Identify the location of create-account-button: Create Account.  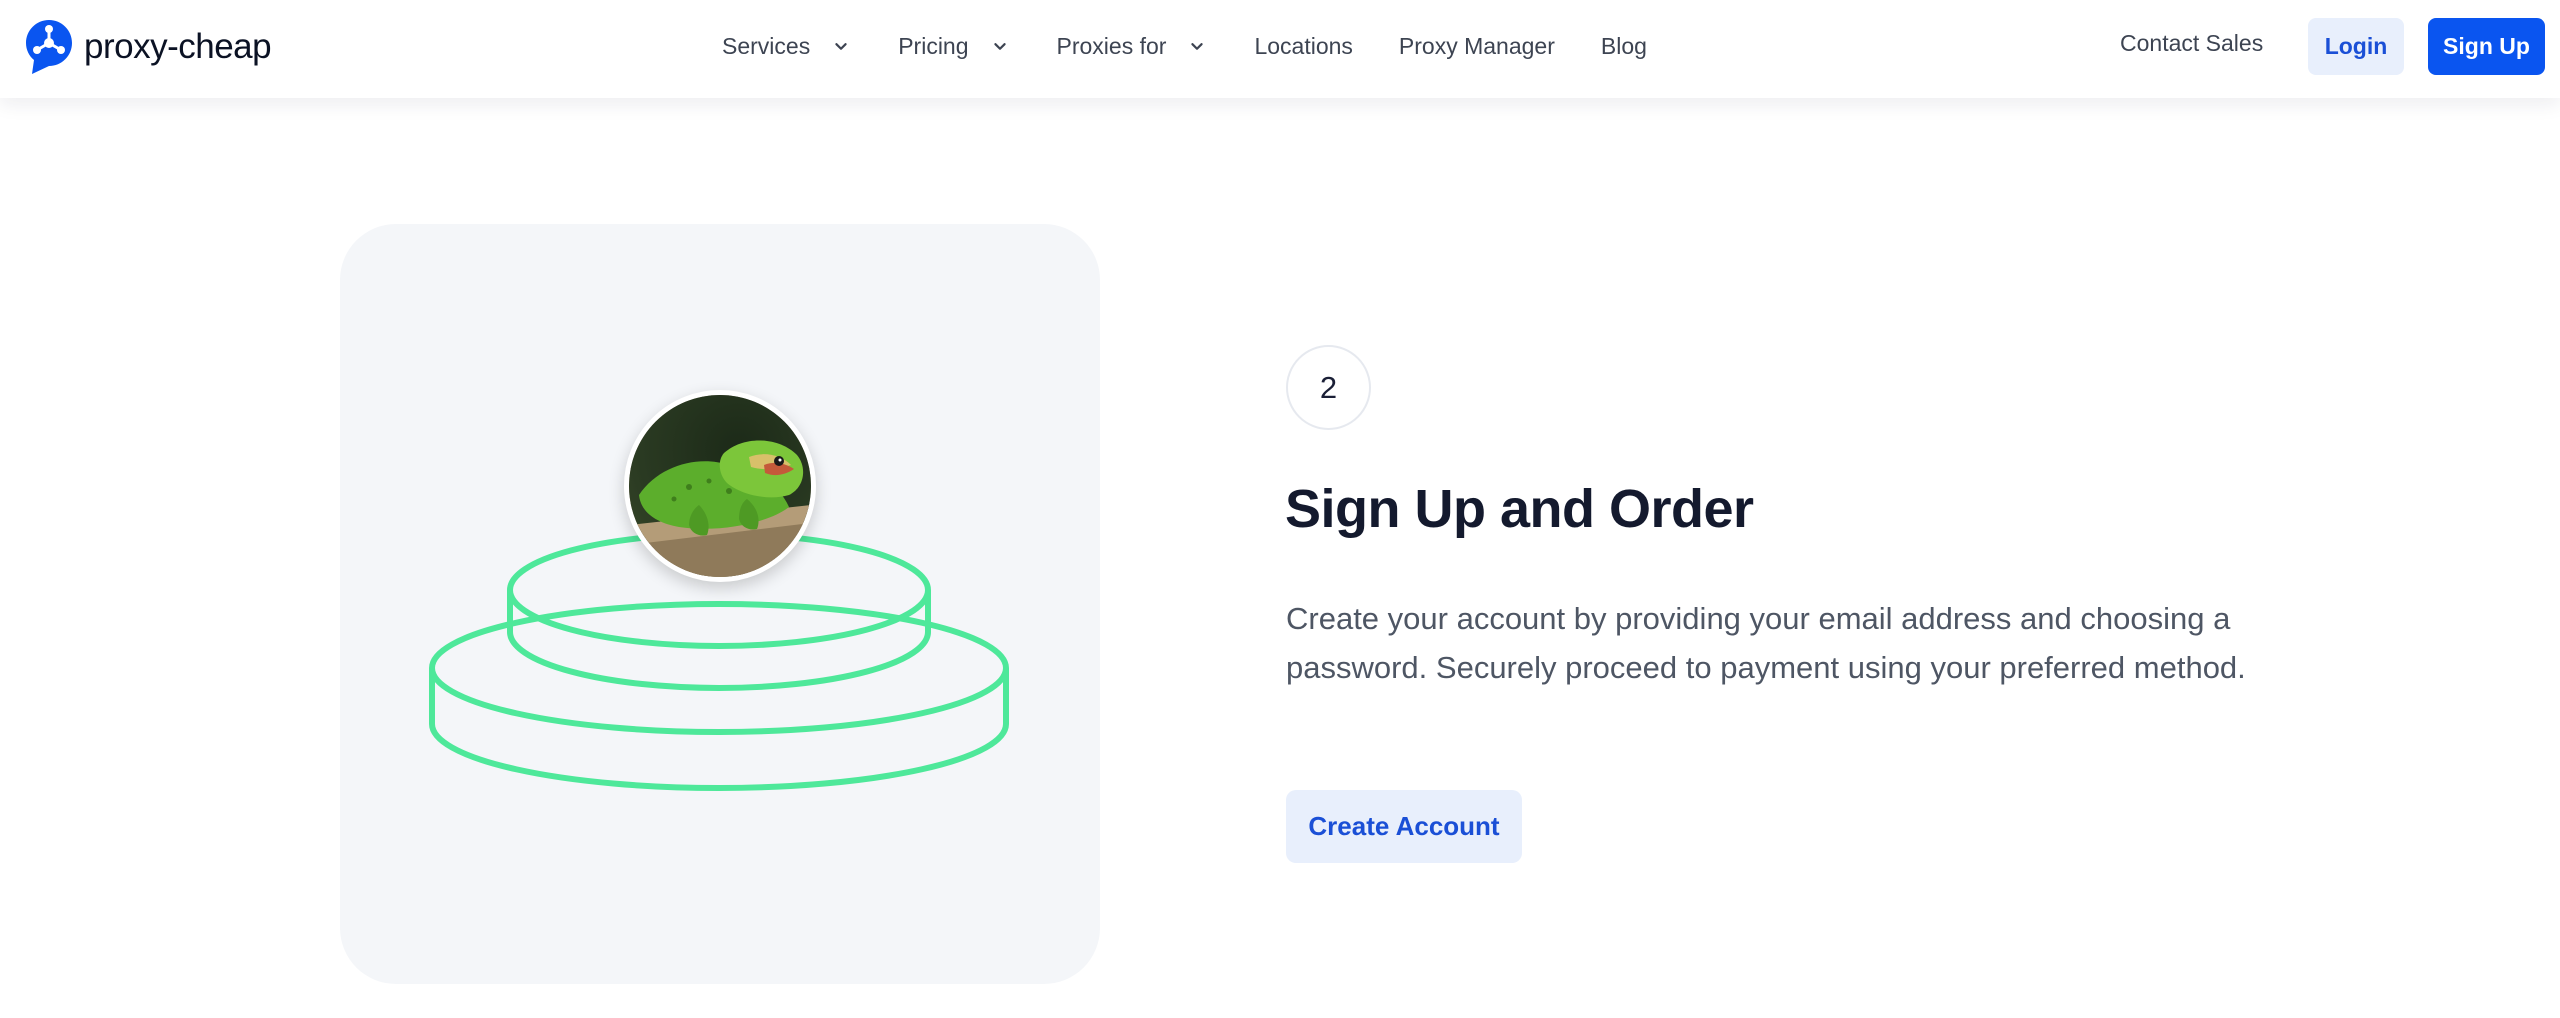
(1404, 826).